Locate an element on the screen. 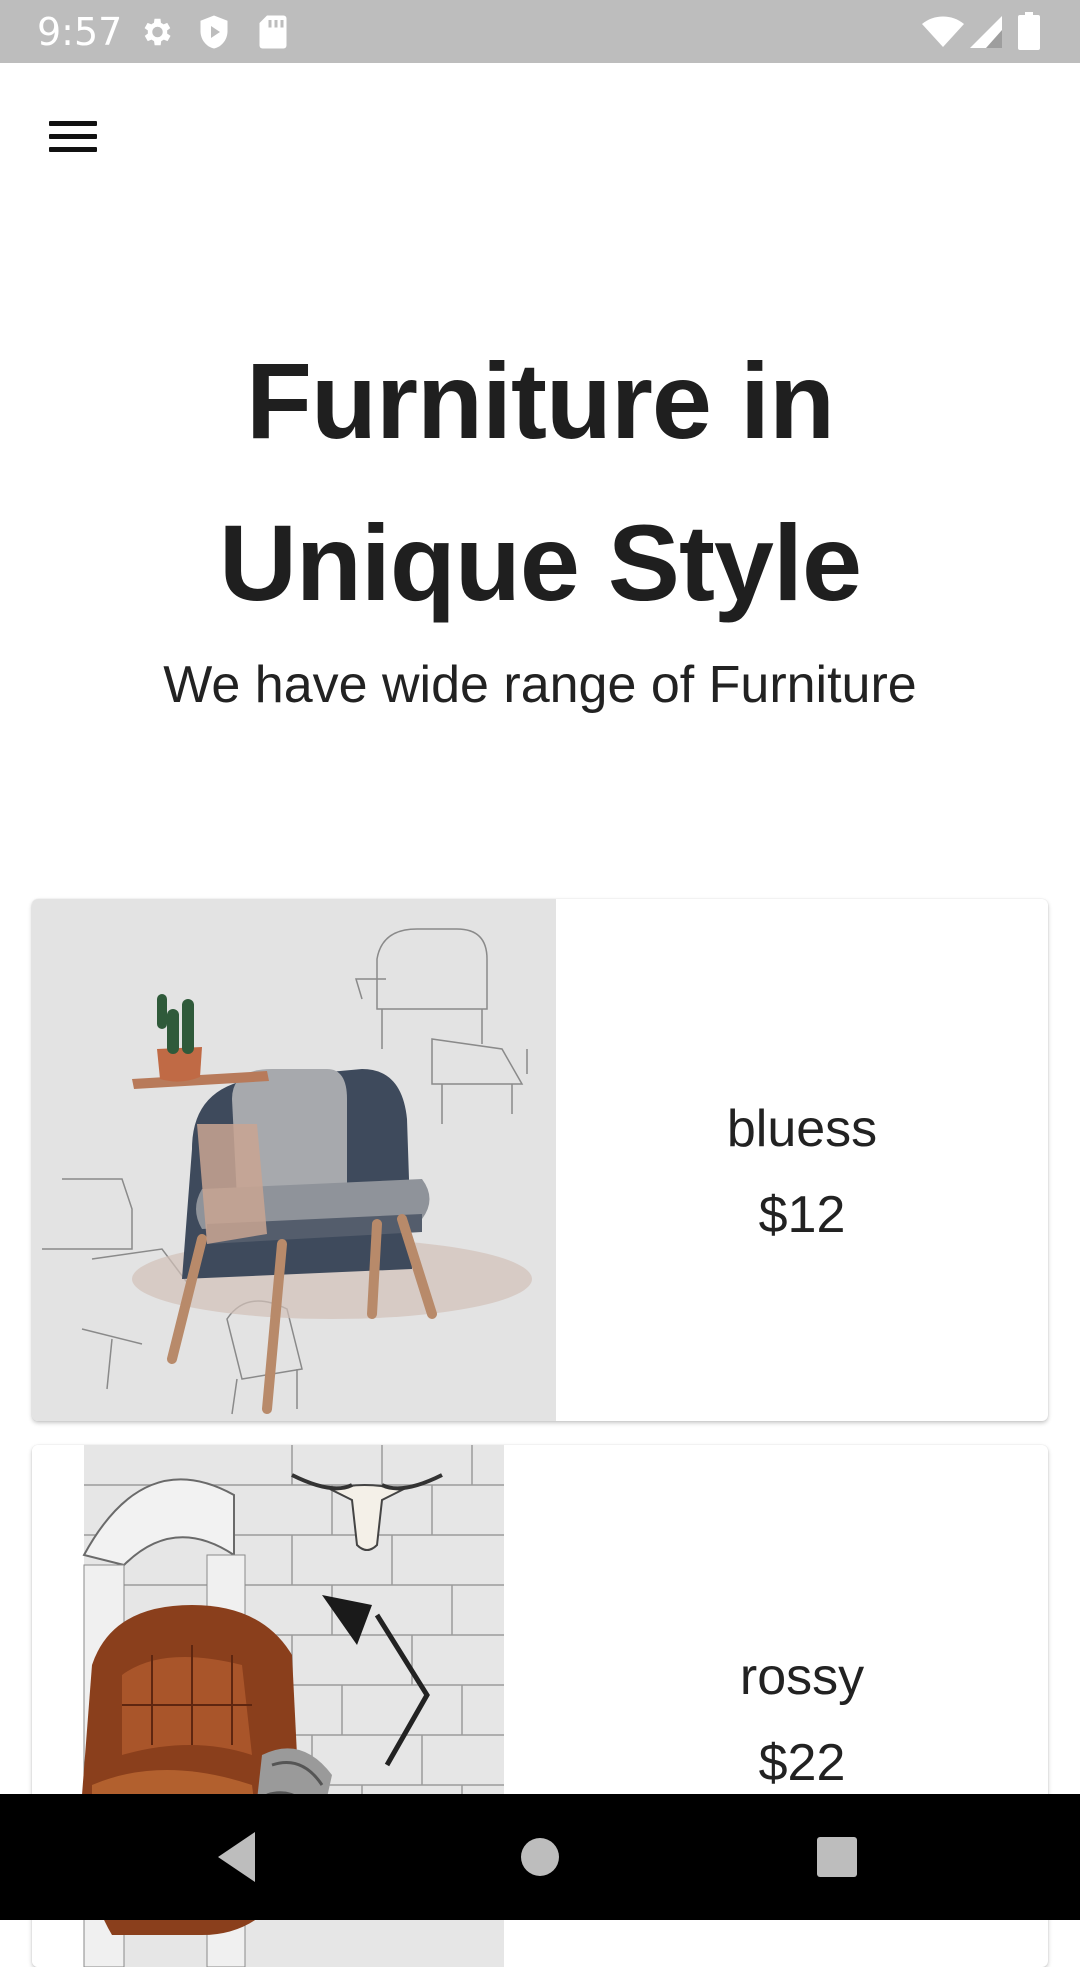 Image resolution: width=1080 pixels, height=1967 pixels. home-button is located at coordinates (540, 1857).